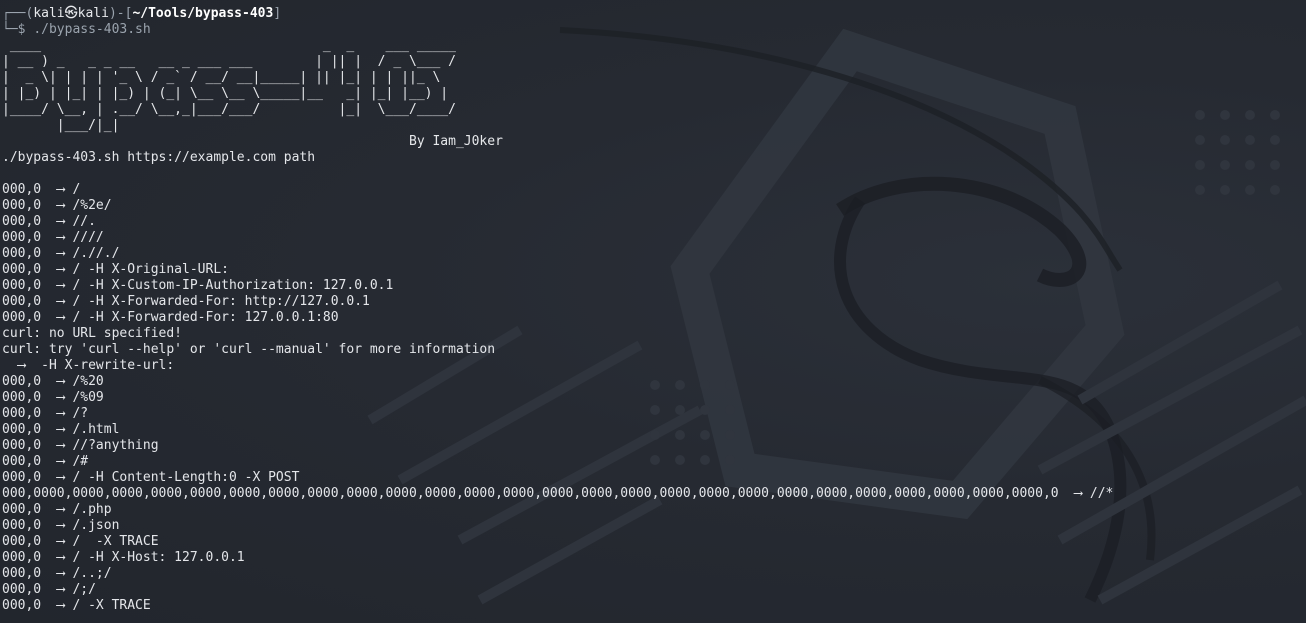 This screenshot has height=623, width=1306. I want to click on prompt-dollar: $, so click(25, 29).